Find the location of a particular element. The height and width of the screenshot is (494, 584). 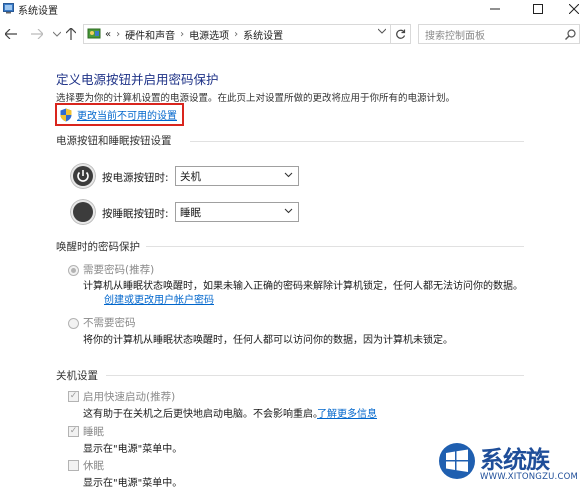

address-dropdown-button is located at coordinates (382, 32).